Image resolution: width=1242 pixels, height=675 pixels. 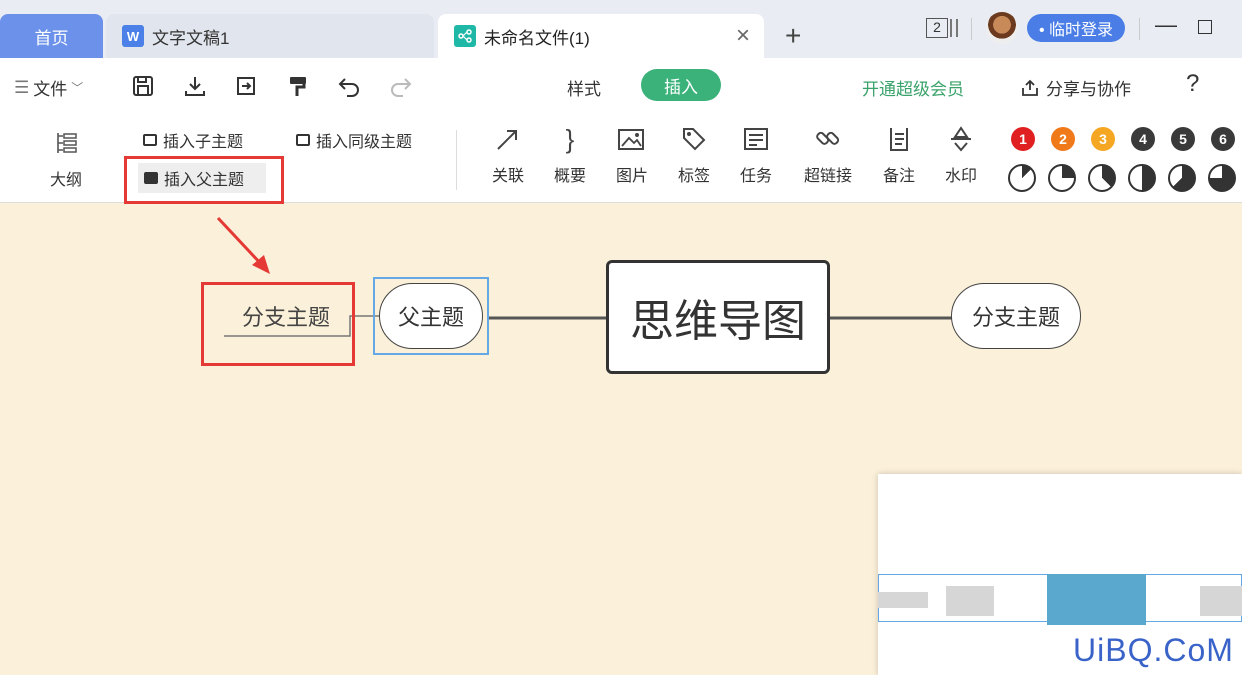 I want to click on priority-4-icon: 4, so click(x=1143, y=139).